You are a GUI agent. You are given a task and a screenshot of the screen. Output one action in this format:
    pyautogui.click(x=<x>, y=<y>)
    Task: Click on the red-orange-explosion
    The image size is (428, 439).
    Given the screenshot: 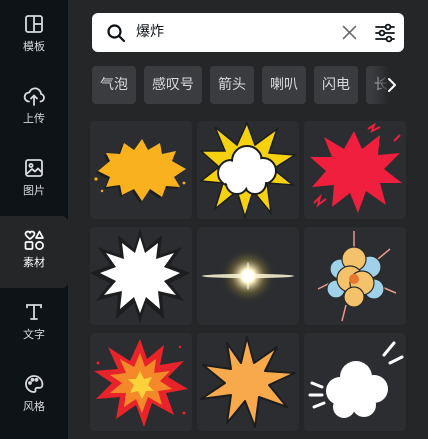 What is the action you would take?
    pyautogui.click(x=141, y=383)
    